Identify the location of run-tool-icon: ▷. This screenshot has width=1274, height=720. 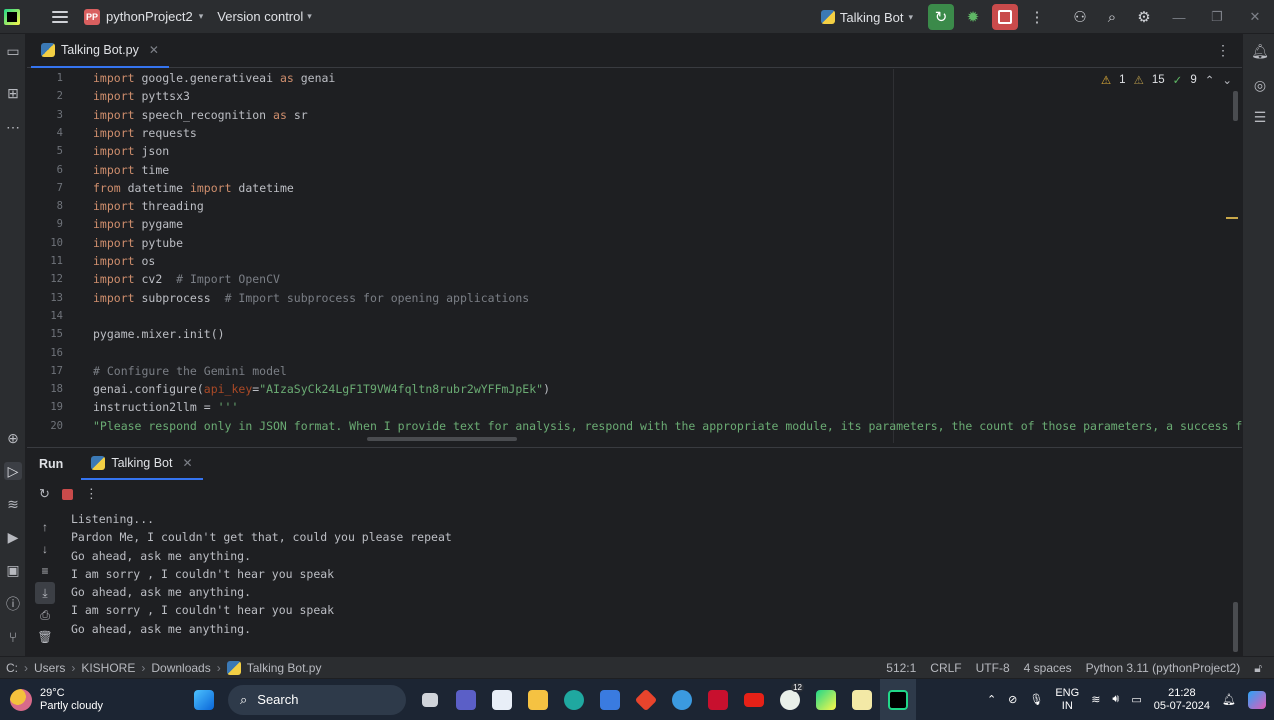
(13, 471).